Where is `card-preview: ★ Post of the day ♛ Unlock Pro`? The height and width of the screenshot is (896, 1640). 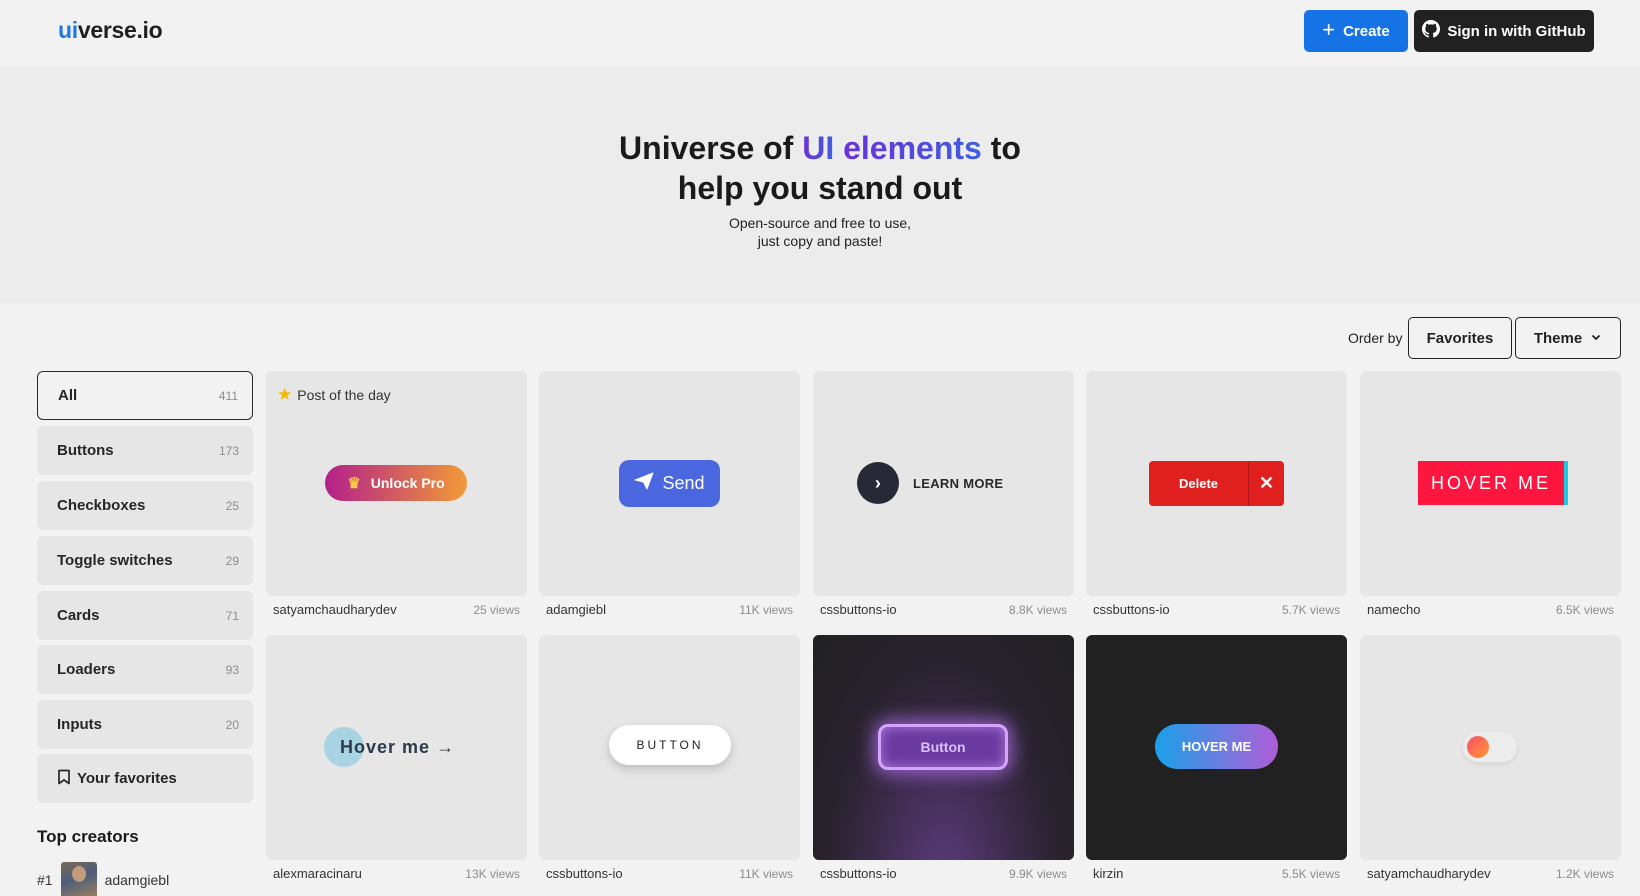
card-preview: ★ Post of the day ♛ Unlock Pro is located at coordinates (396, 483).